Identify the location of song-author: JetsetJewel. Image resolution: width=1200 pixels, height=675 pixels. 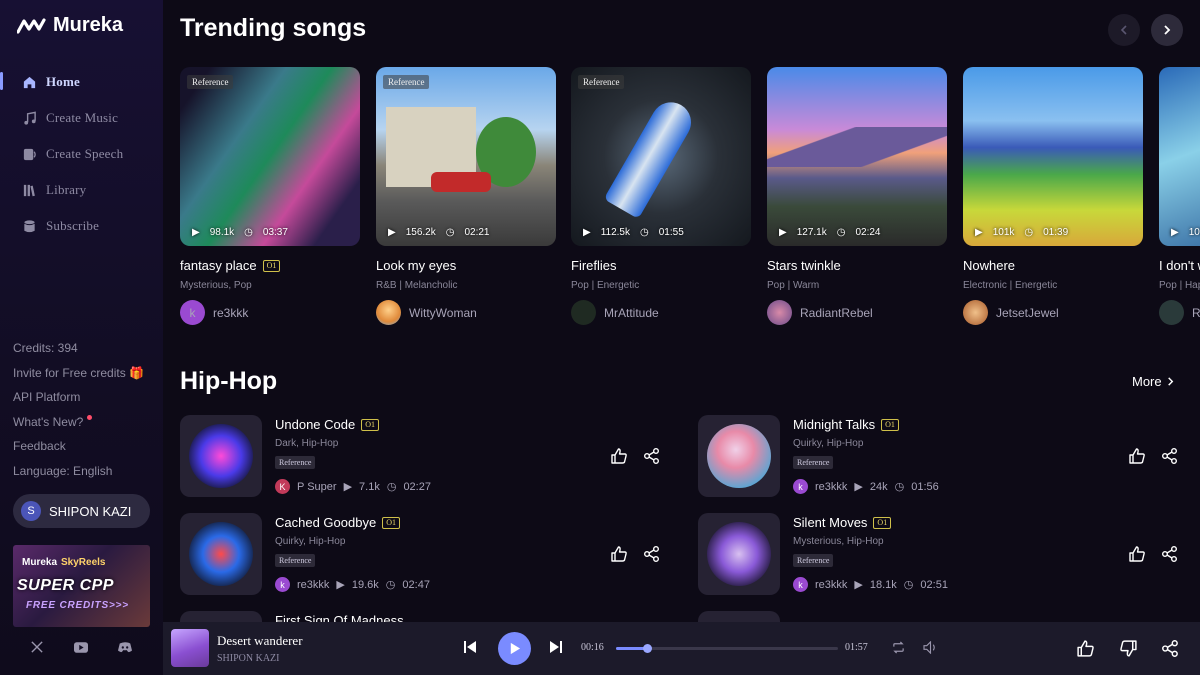
(1053, 312).